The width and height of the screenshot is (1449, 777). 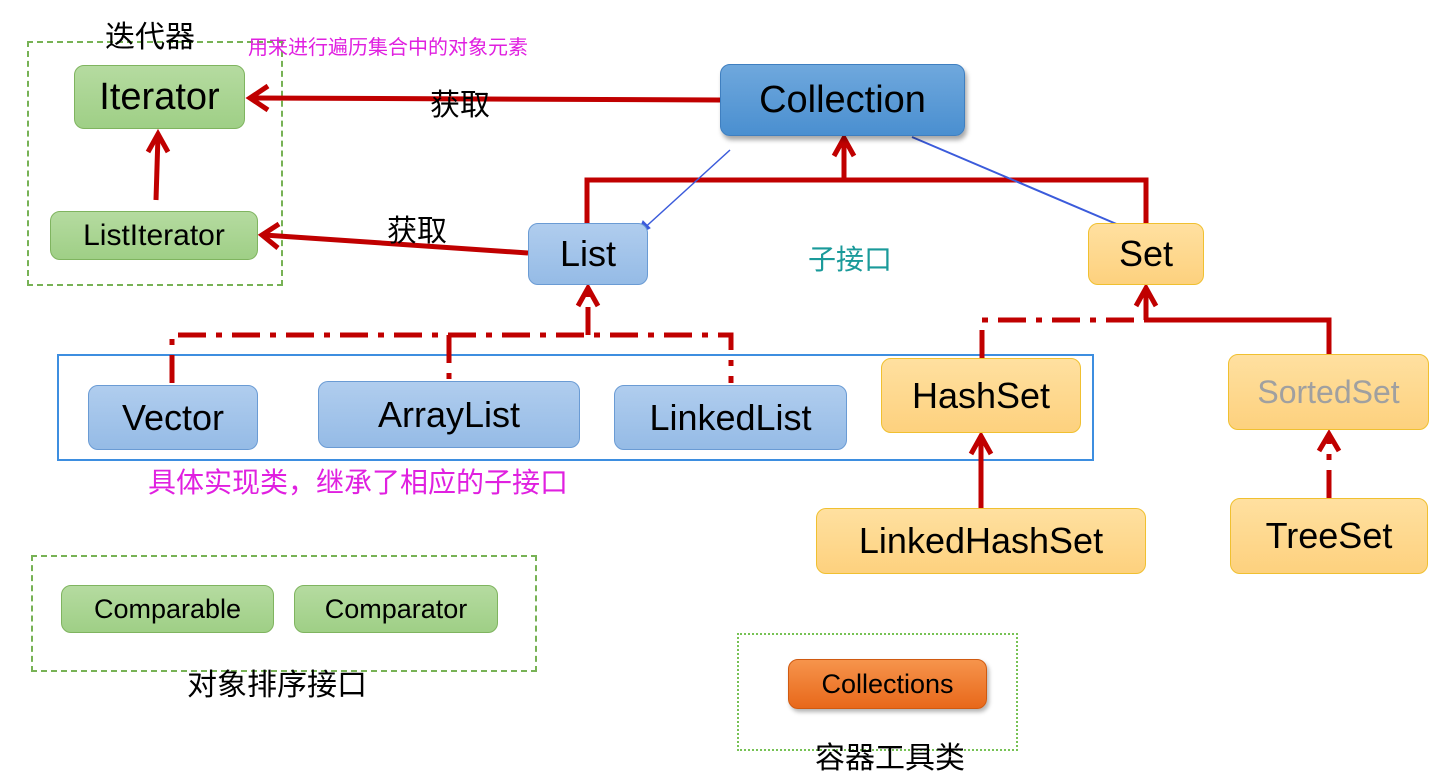 What do you see at coordinates (685, 191) in the screenshot?
I see `collection-list-pointer` at bounding box center [685, 191].